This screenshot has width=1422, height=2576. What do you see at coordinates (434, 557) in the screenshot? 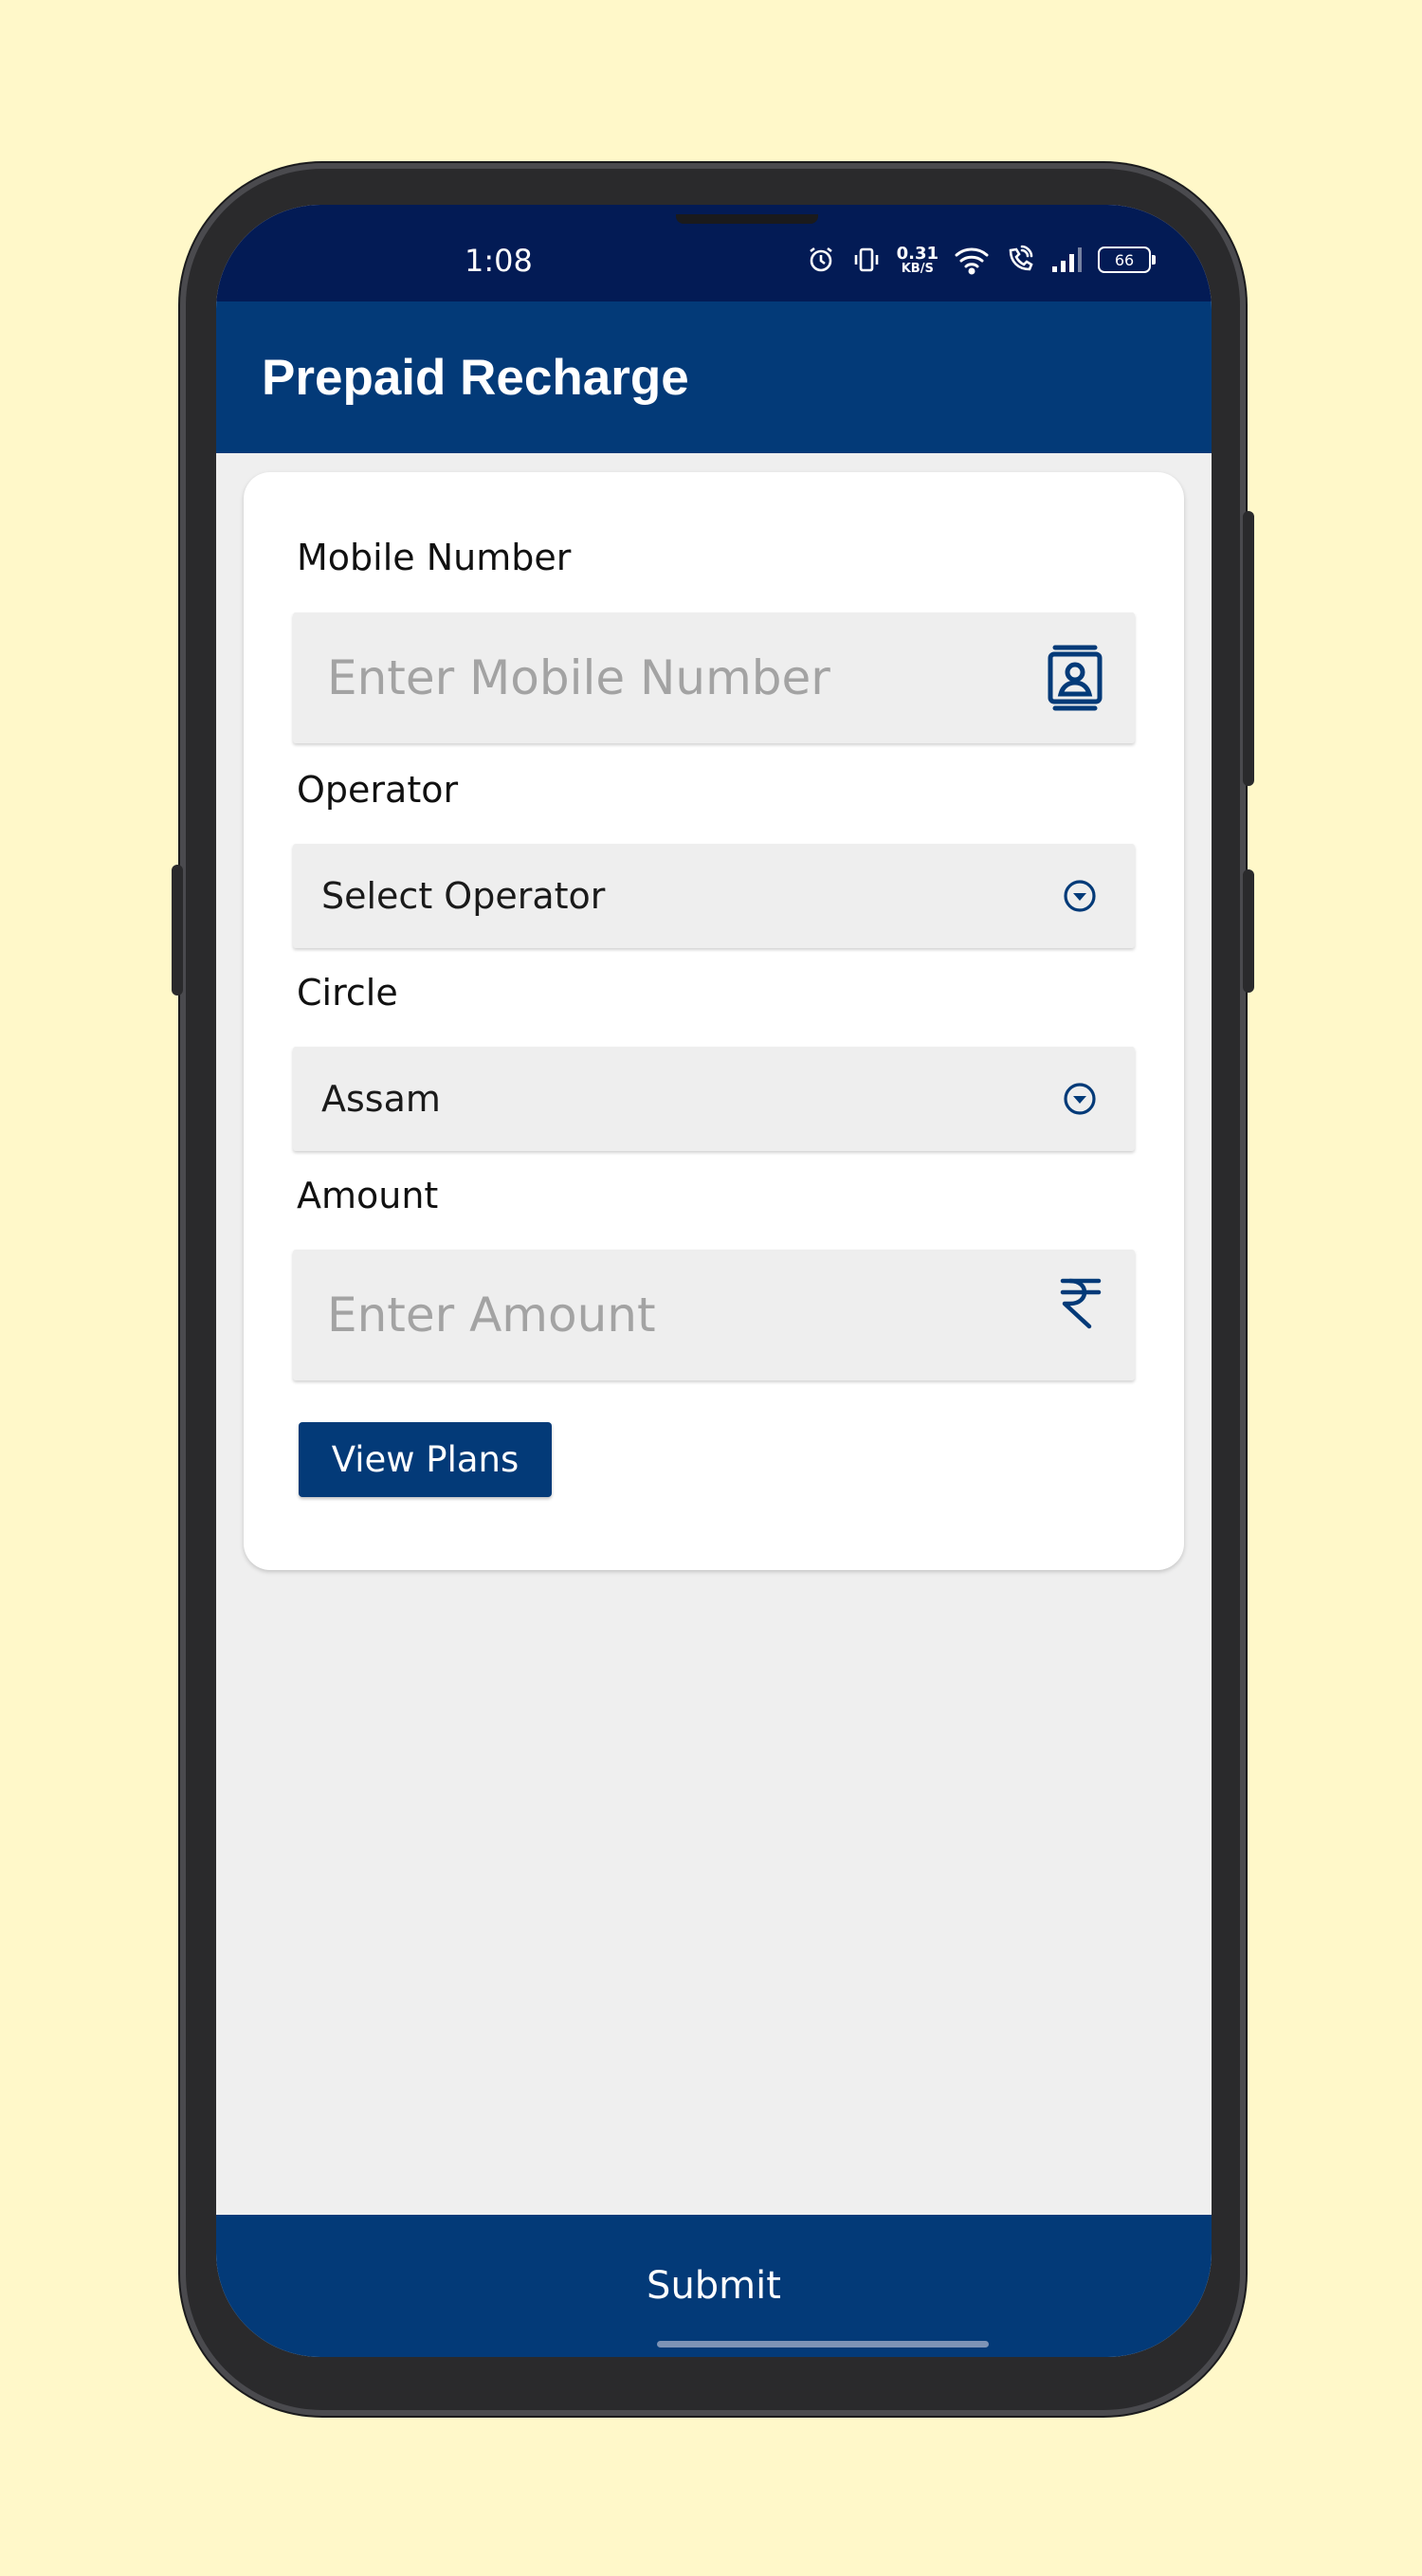
I see `mobile-number-label: Mobile Number` at bounding box center [434, 557].